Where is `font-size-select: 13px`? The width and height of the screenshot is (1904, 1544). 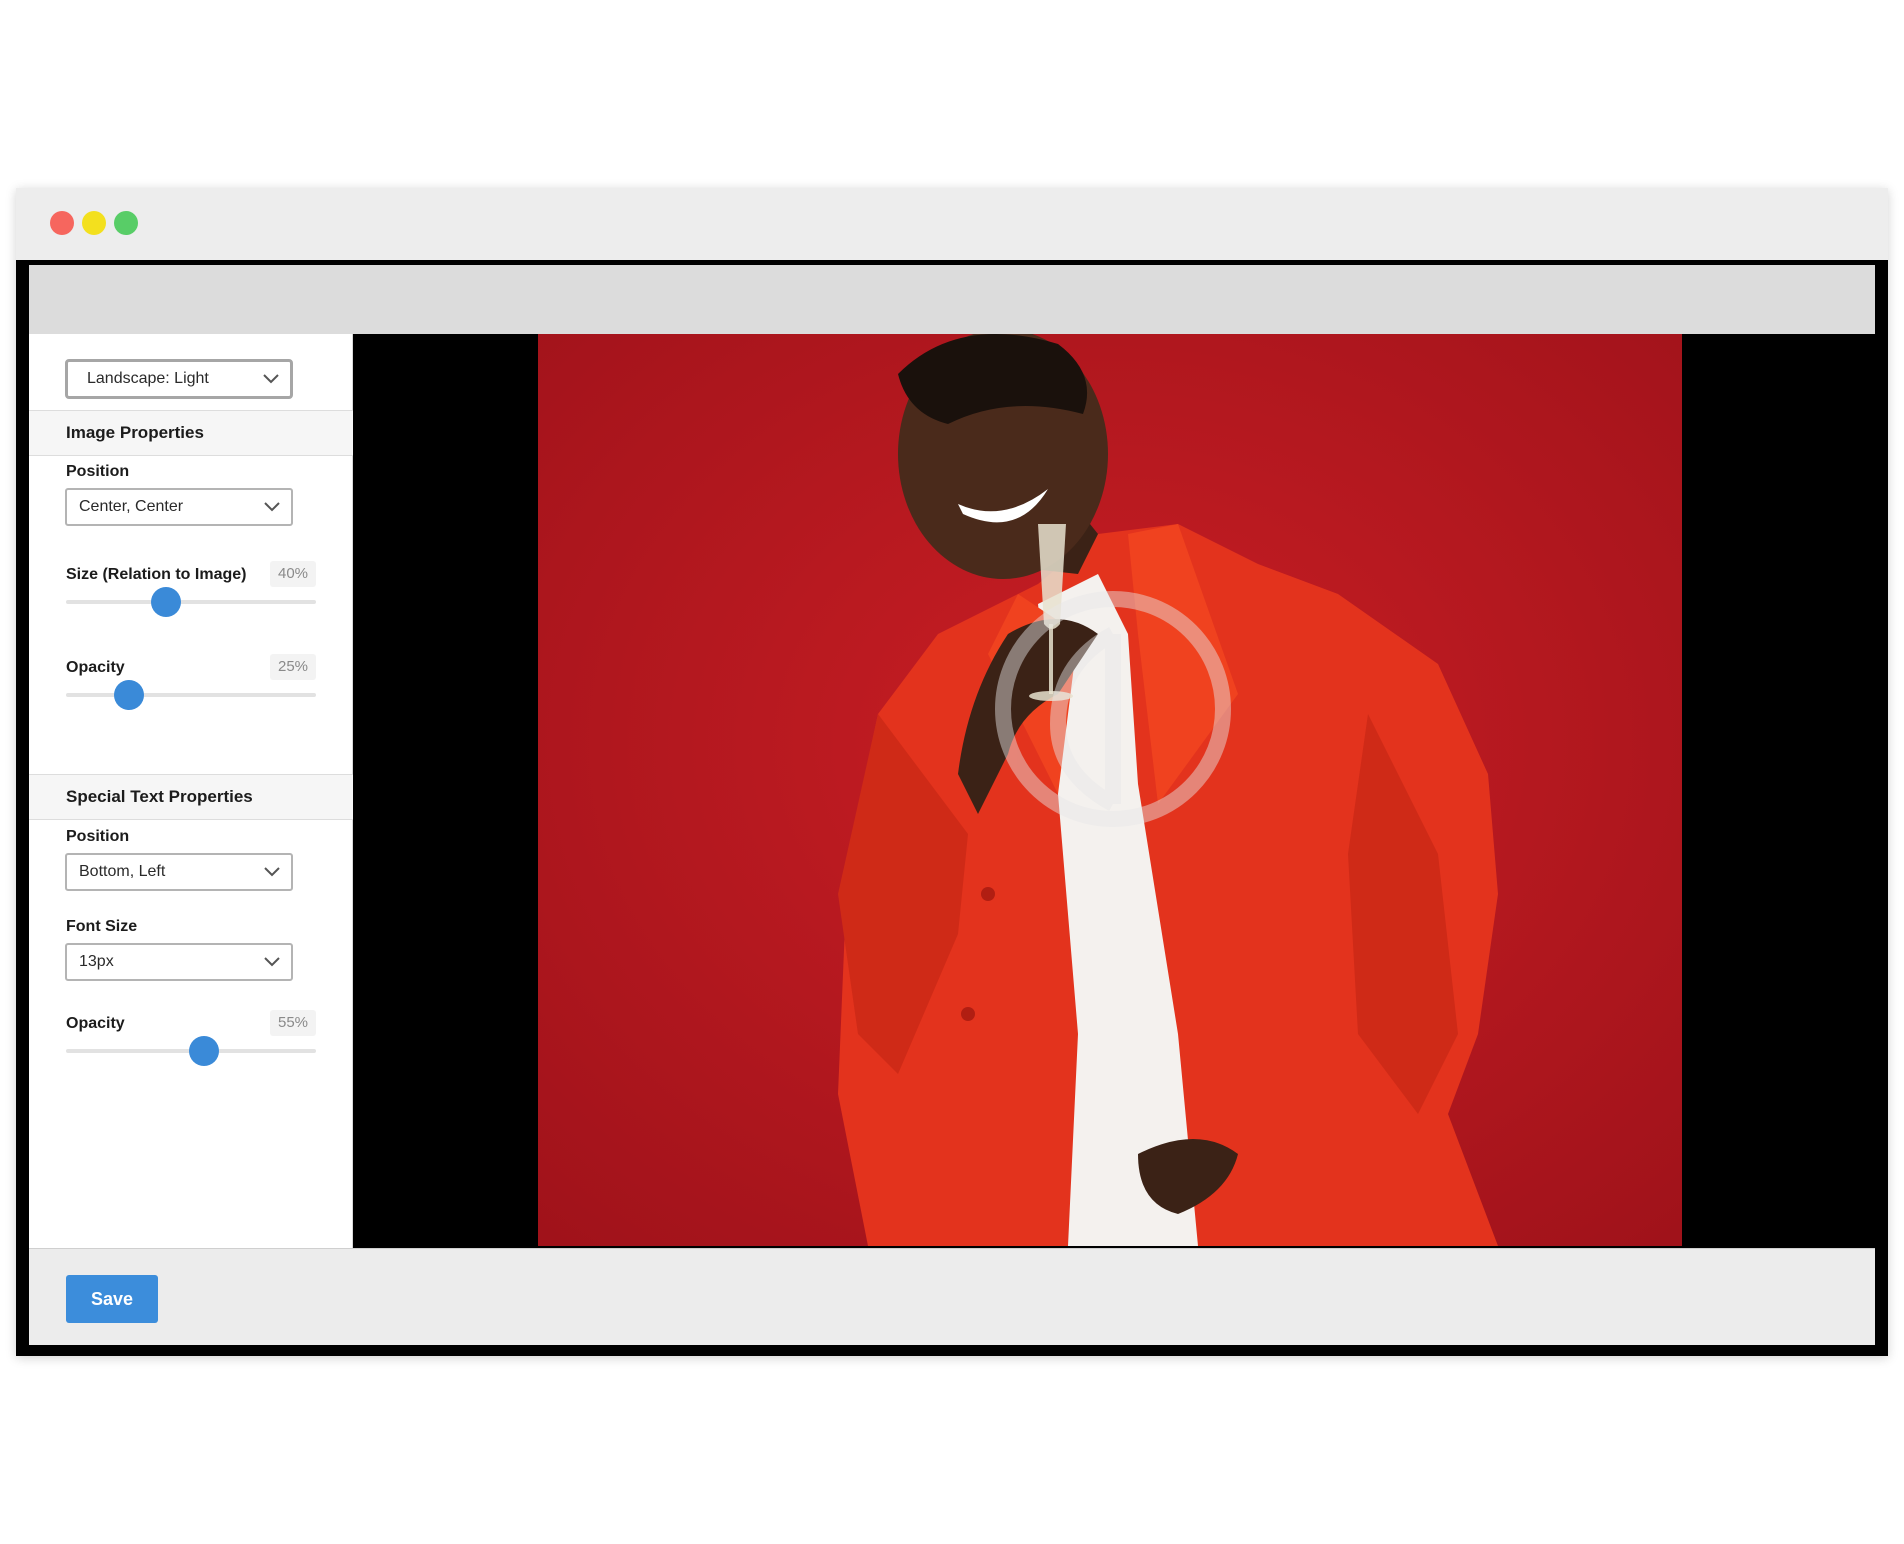
font-size-select: 13px is located at coordinates (179, 962).